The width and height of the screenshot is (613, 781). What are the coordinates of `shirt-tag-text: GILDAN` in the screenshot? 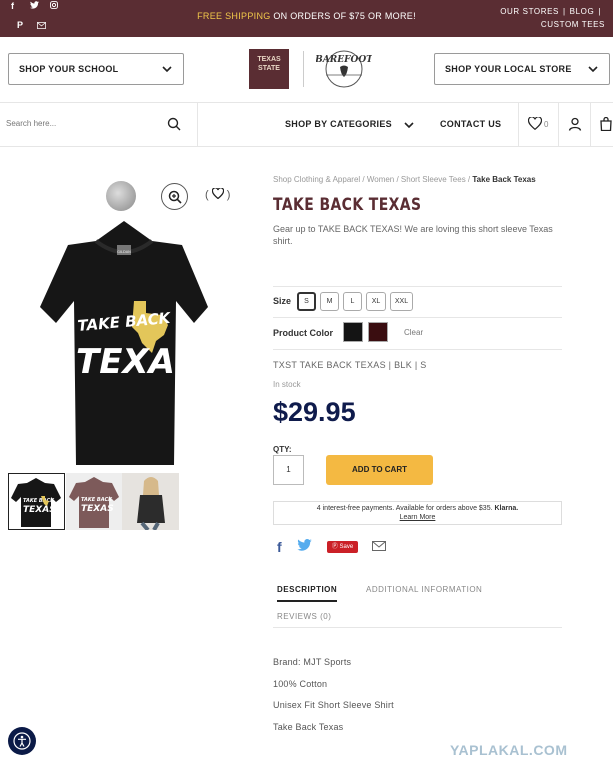 It's located at (124, 252).